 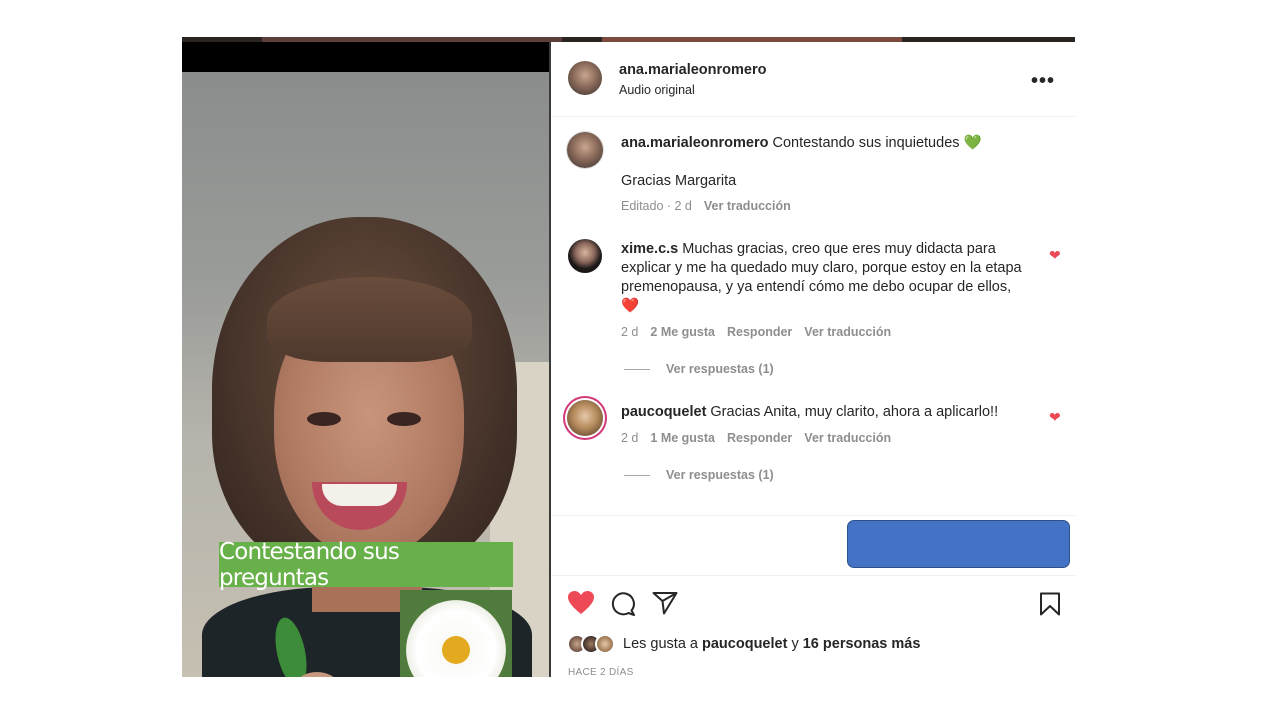 What do you see at coordinates (585, 150) in the screenshot?
I see `caption-author-avatar` at bounding box center [585, 150].